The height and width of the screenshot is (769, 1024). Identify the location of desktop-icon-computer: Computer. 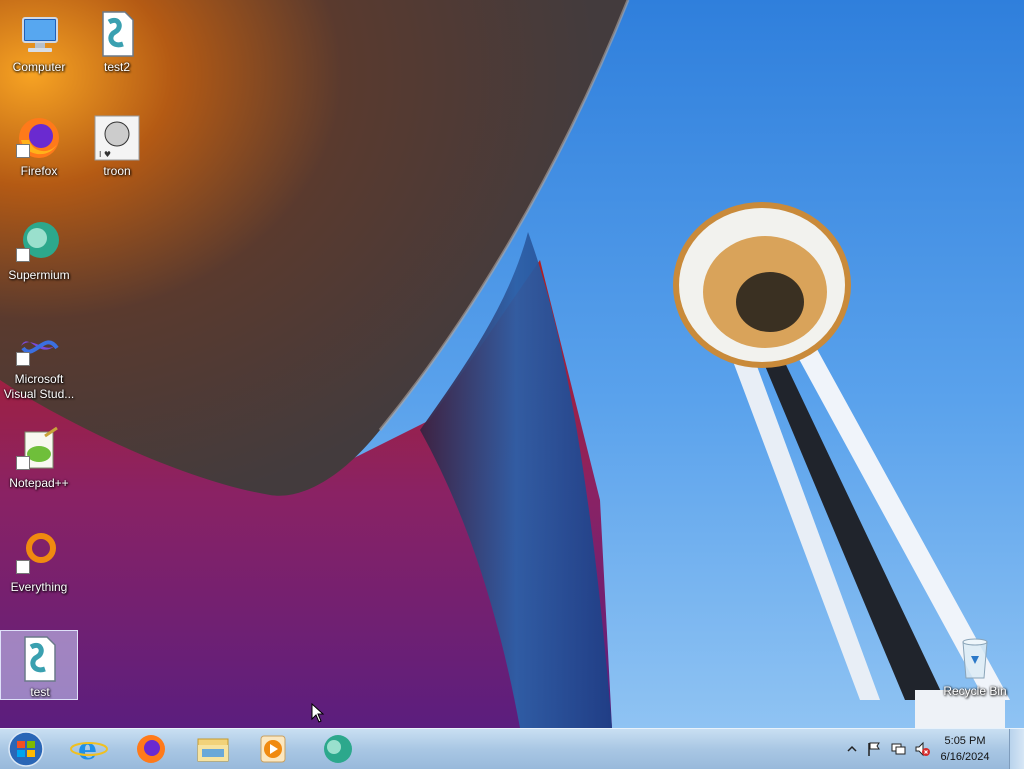
(39, 41).